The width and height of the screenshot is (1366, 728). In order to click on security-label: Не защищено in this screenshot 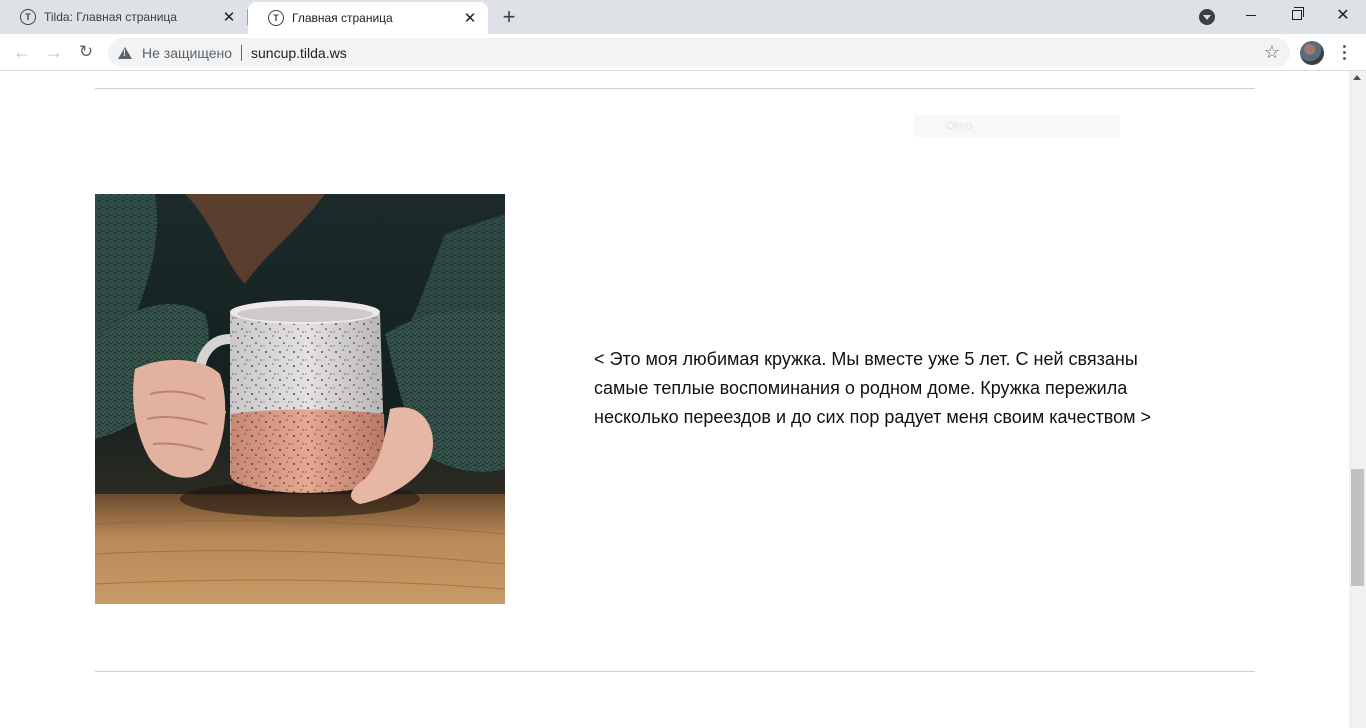, I will do `click(187, 53)`.